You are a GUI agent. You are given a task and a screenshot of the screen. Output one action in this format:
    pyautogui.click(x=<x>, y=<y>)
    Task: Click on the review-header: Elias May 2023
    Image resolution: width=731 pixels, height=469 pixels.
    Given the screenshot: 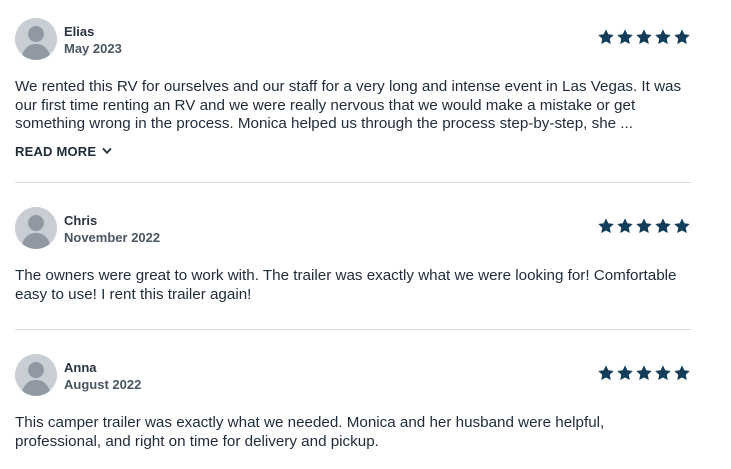 What is the action you would take?
    pyautogui.click(x=353, y=40)
    